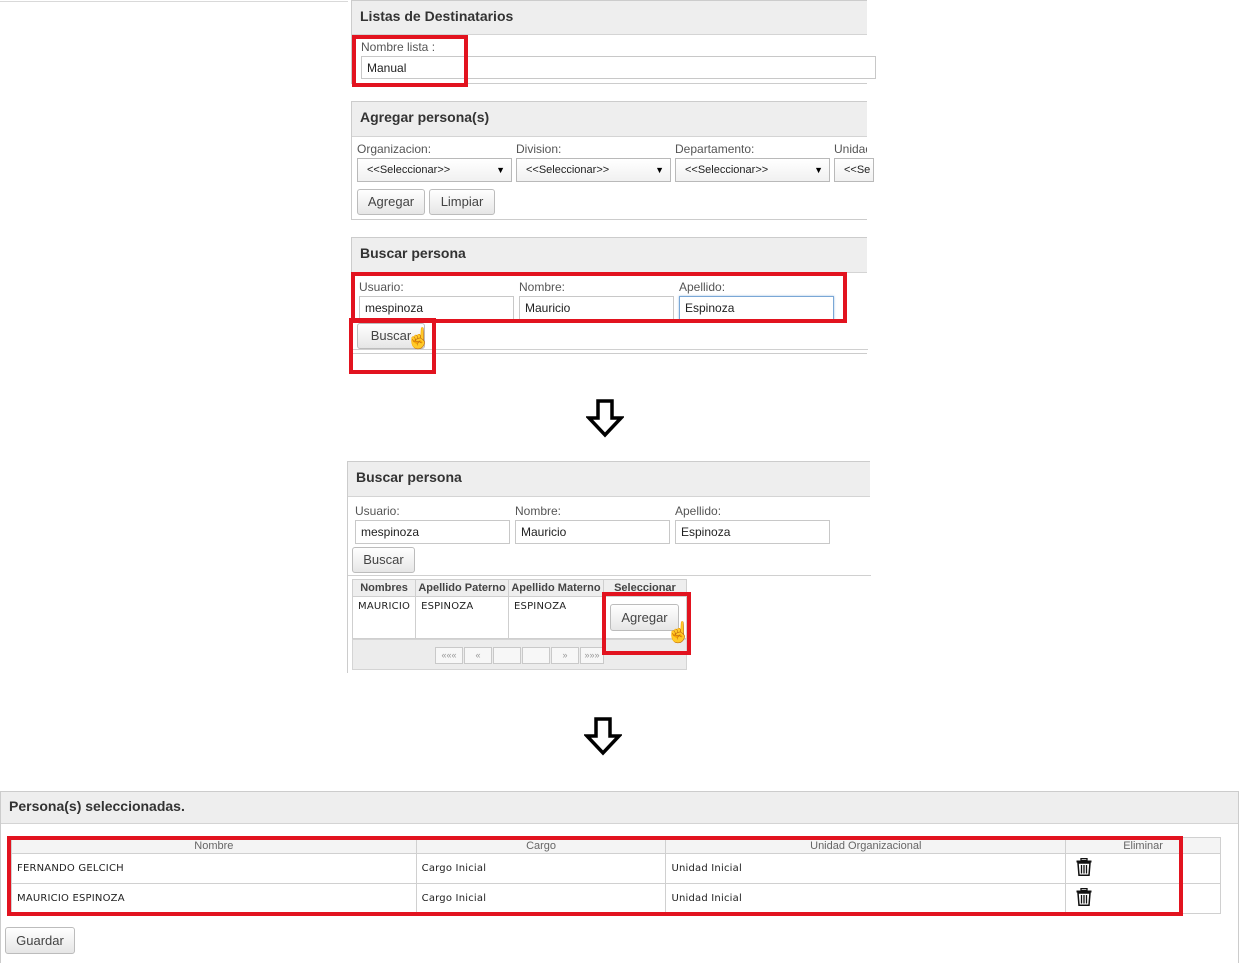 The height and width of the screenshot is (964, 1240). I want to click on name-input-2: Mauricio, so click(592, 532).